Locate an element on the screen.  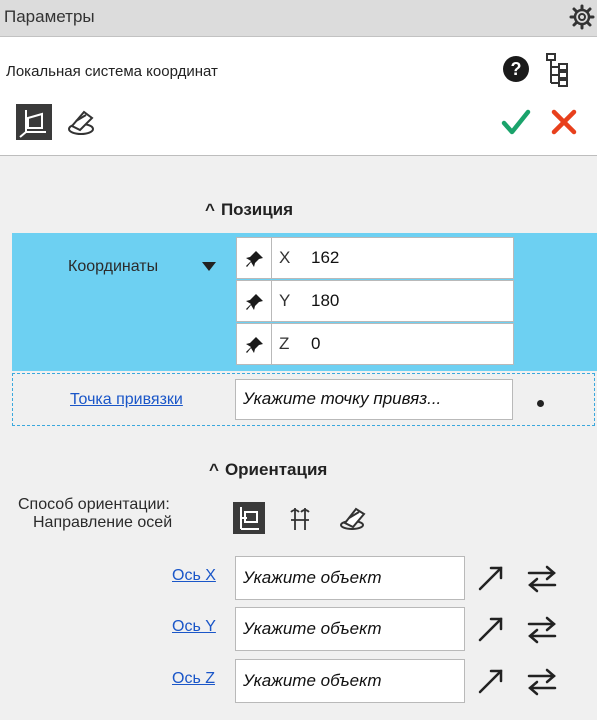
euler-angles-button is located at coordinates (301, 518).